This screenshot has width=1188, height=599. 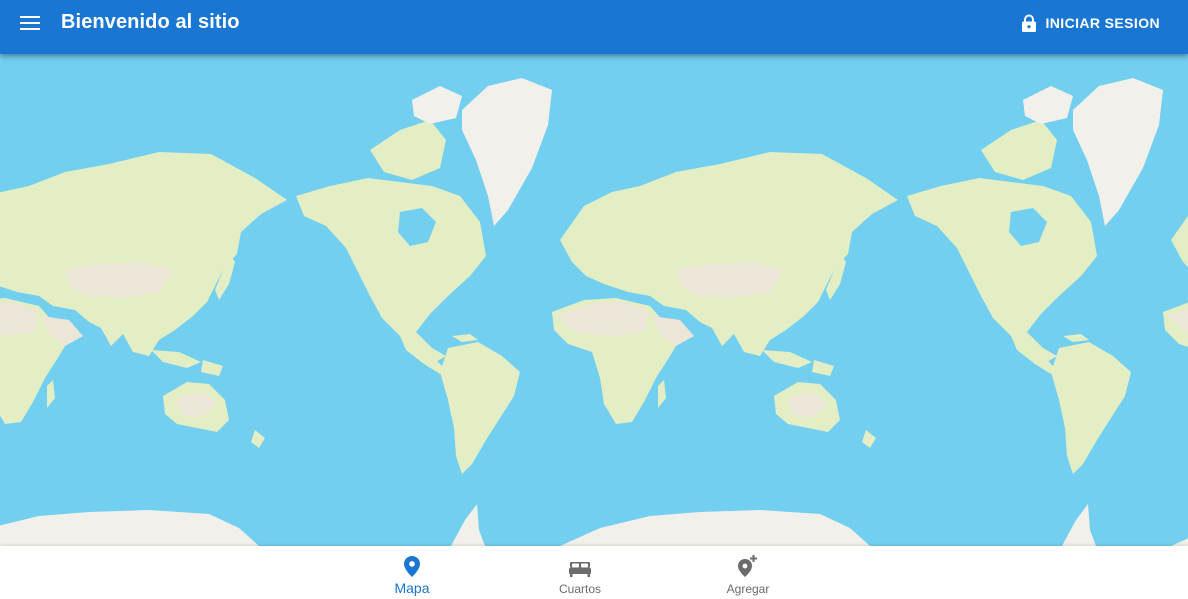 I want to click on nav-label-cuartos: Cuartos, so click(x=580, y=589).